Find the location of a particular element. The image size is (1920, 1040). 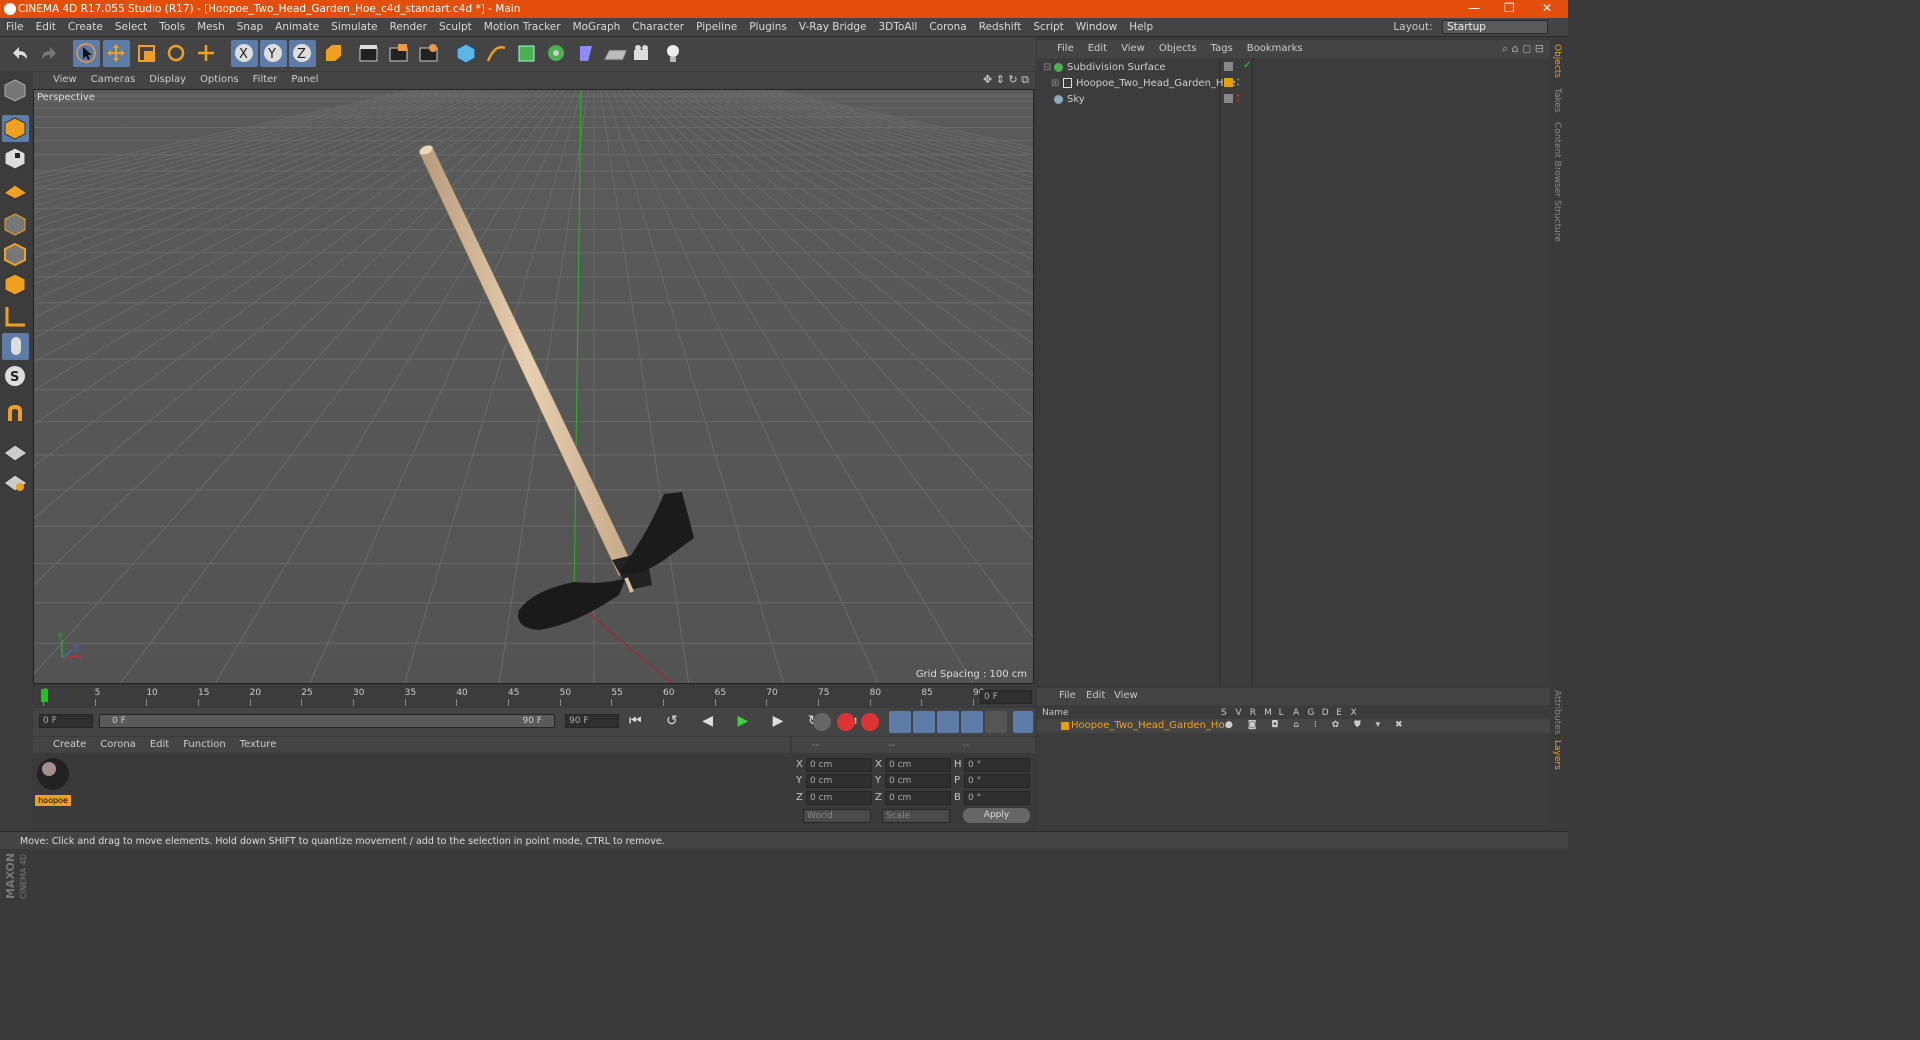

deformer-icon is located at coordinates (586, 53).